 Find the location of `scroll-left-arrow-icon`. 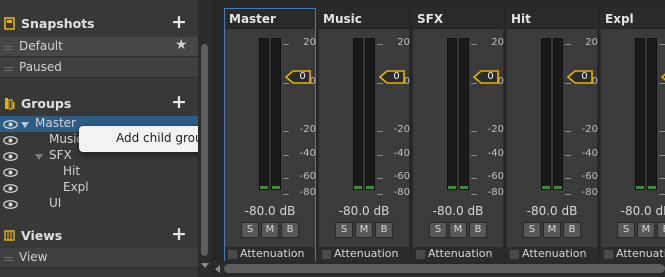

scroll-left-arrow-icon is located at coordinates (217, 269).